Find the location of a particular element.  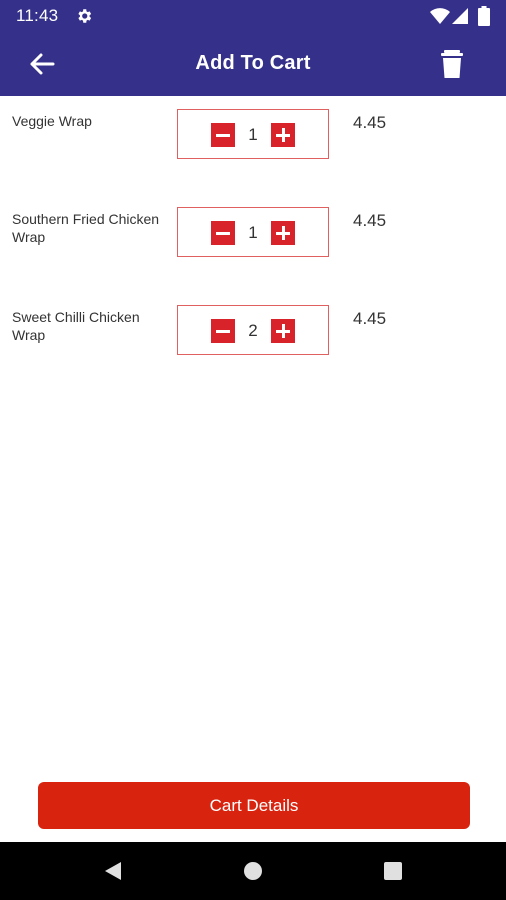

status-bar: 11:43 is located at coordinates (253, 16).